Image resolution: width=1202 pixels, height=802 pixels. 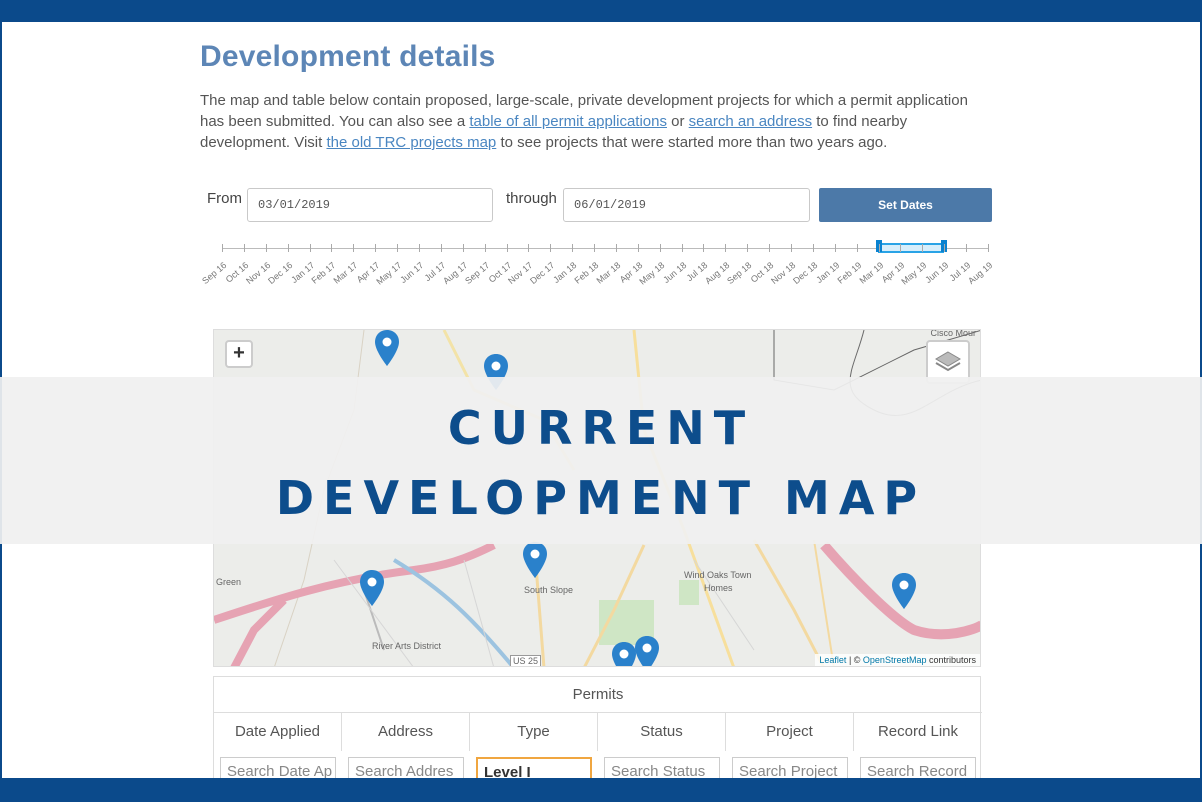 I want to click on zoom-in-button: +, so click(x=239, y=354).